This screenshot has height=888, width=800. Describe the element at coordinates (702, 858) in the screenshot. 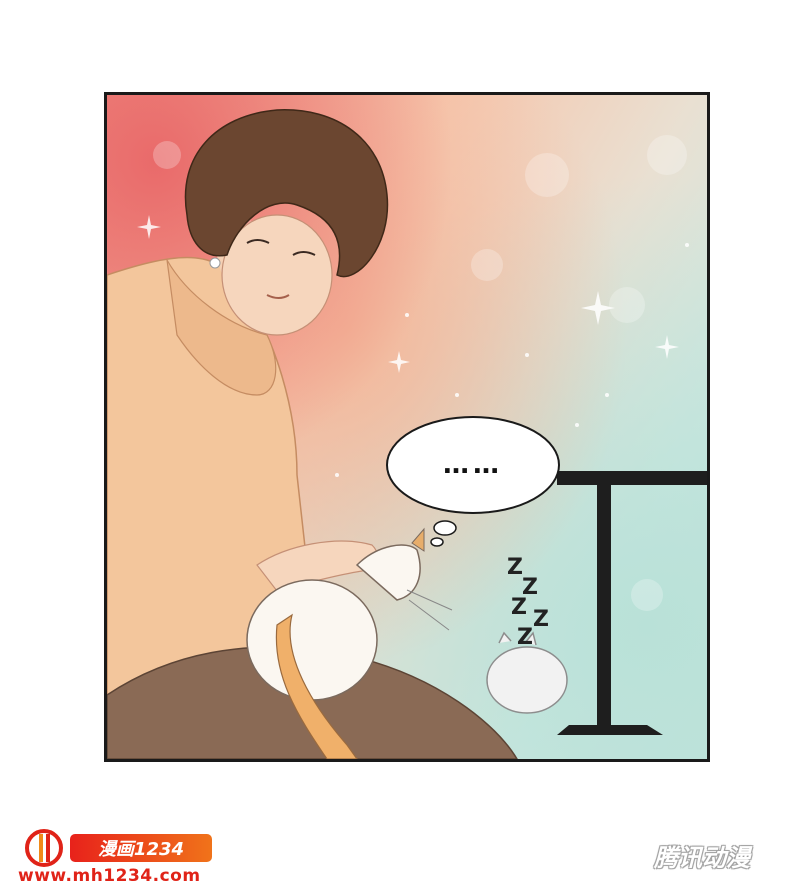

I see `tencent-comic-watermark: 腾讯动漫` at that location.